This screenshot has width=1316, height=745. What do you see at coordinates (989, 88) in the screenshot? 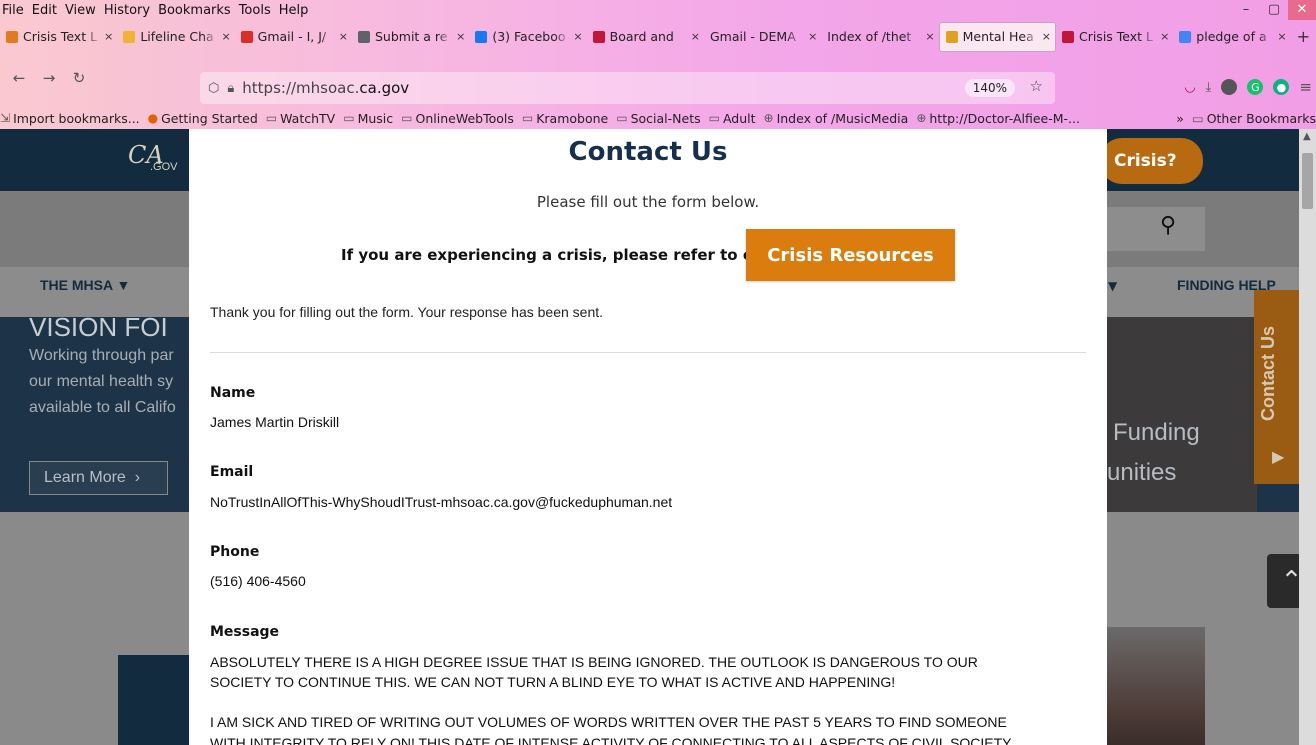
I see `zoom-level: 140%` at bounding box center [989, 88].